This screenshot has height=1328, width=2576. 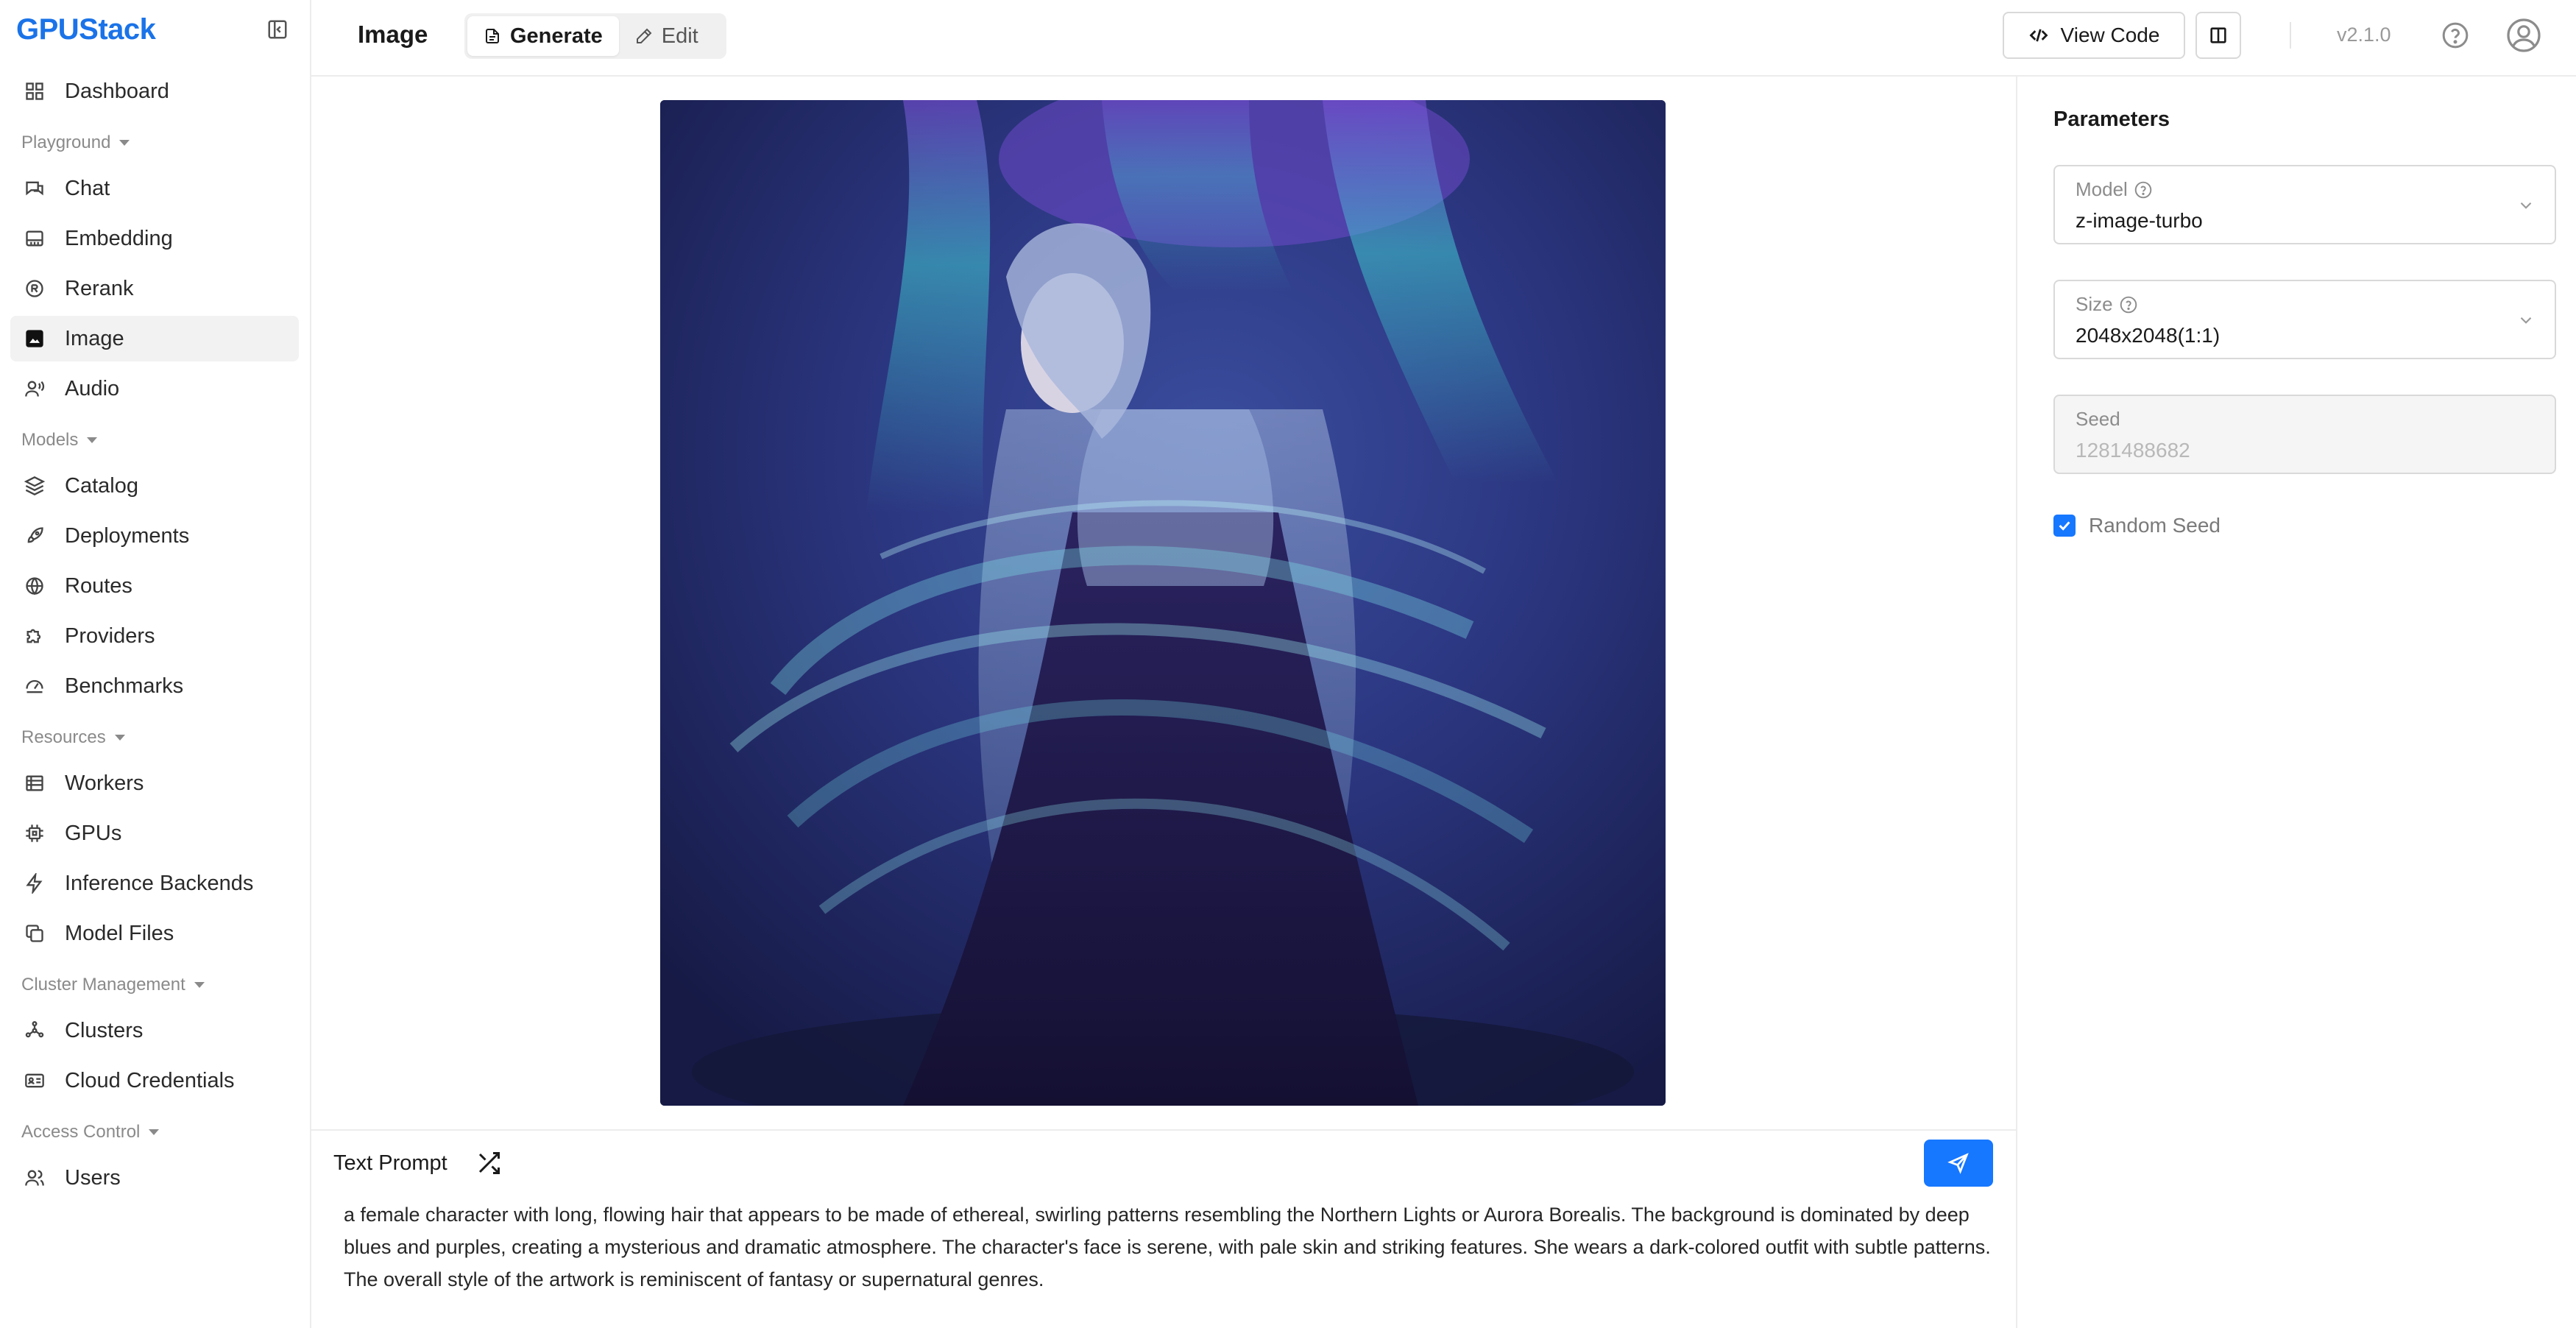 What do you see at coordinates (493, 36) in the screenshot?
I see `file-icon` at bounding box center [493, 36].